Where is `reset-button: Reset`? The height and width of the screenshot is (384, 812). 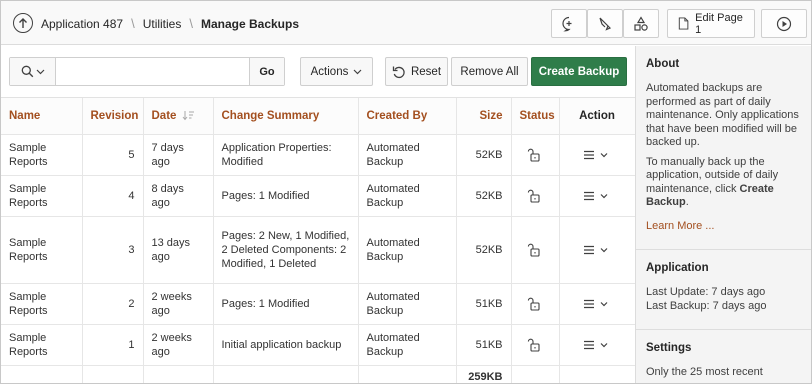
reset-button: Reset is located at coordinates (416, 71).